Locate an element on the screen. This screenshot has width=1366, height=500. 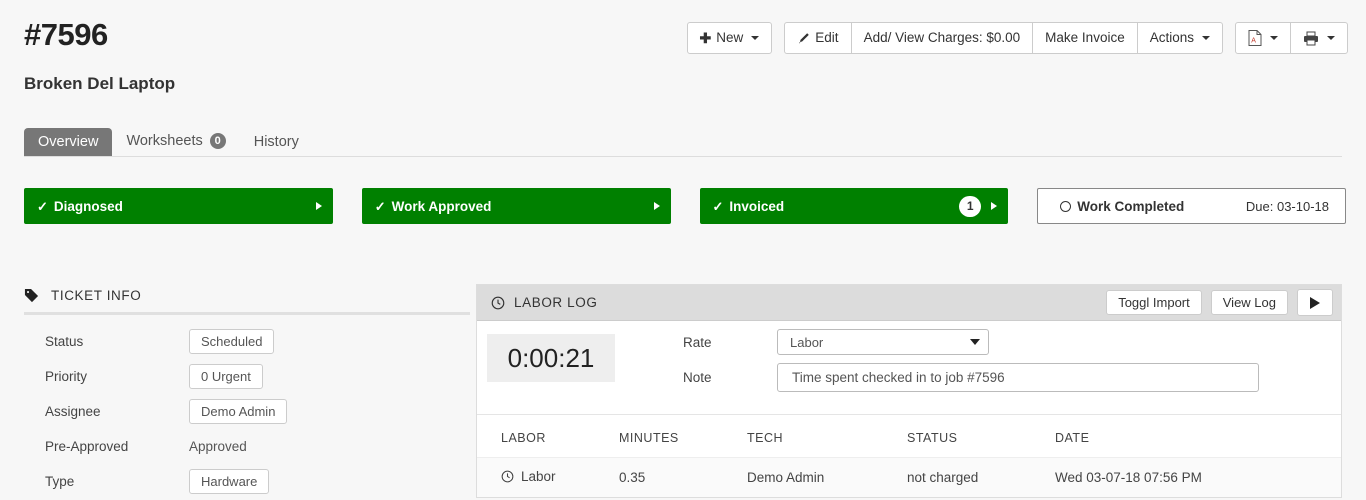
ticket-info-row-priority: Priority 0 Urgent is located at coordinates (247, 376).